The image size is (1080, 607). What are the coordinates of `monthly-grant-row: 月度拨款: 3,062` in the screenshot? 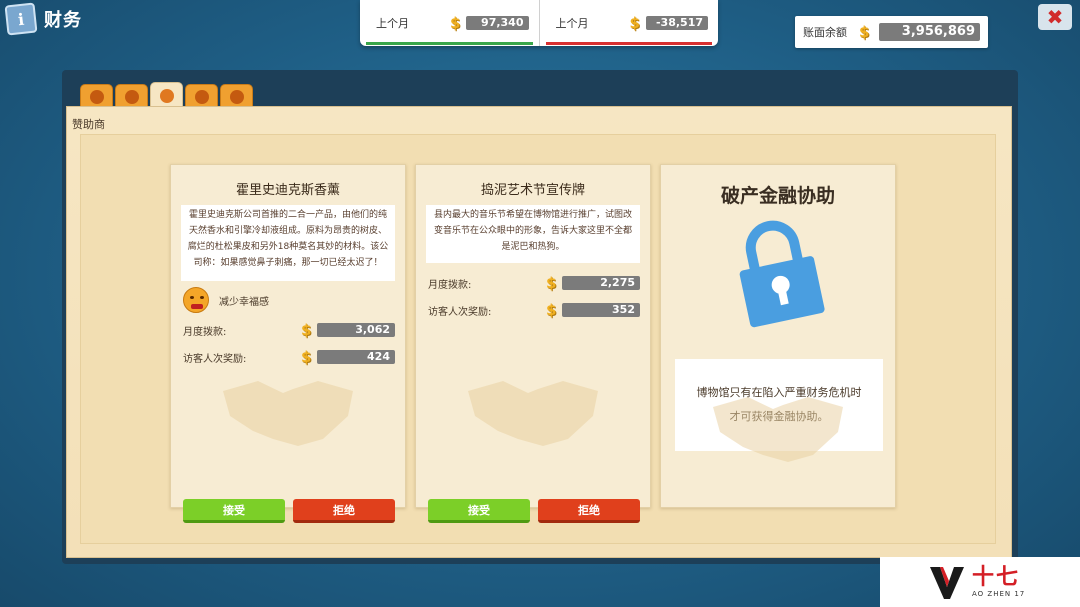 It's located at (289, 330).